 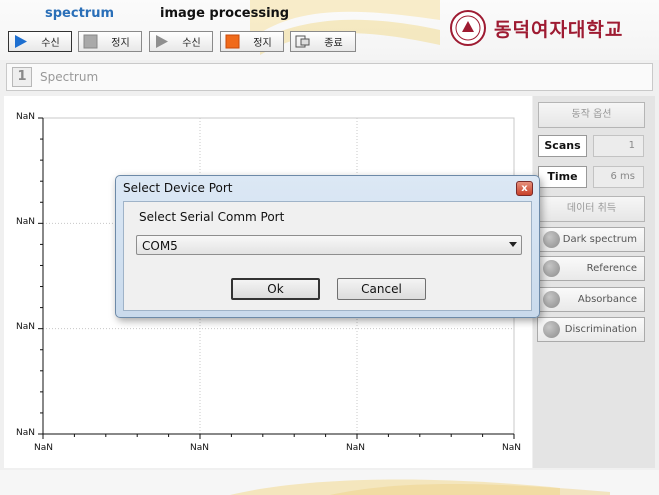 I want to click on absorbance-label: Absorbance, so click(x=607, y=299).